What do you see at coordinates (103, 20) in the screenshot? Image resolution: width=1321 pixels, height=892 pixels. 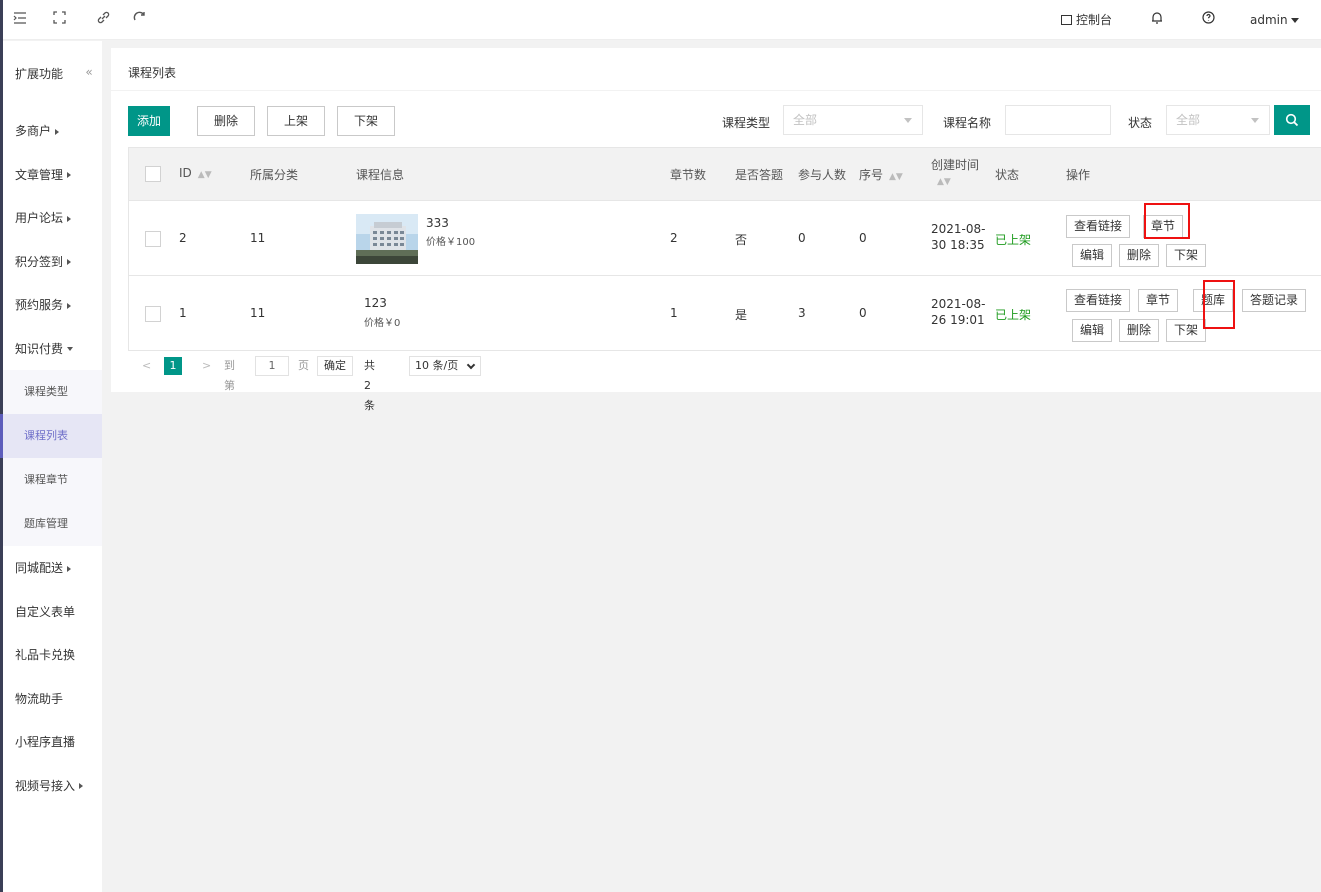 I see `link-icon` at bounding box center [103, 20].